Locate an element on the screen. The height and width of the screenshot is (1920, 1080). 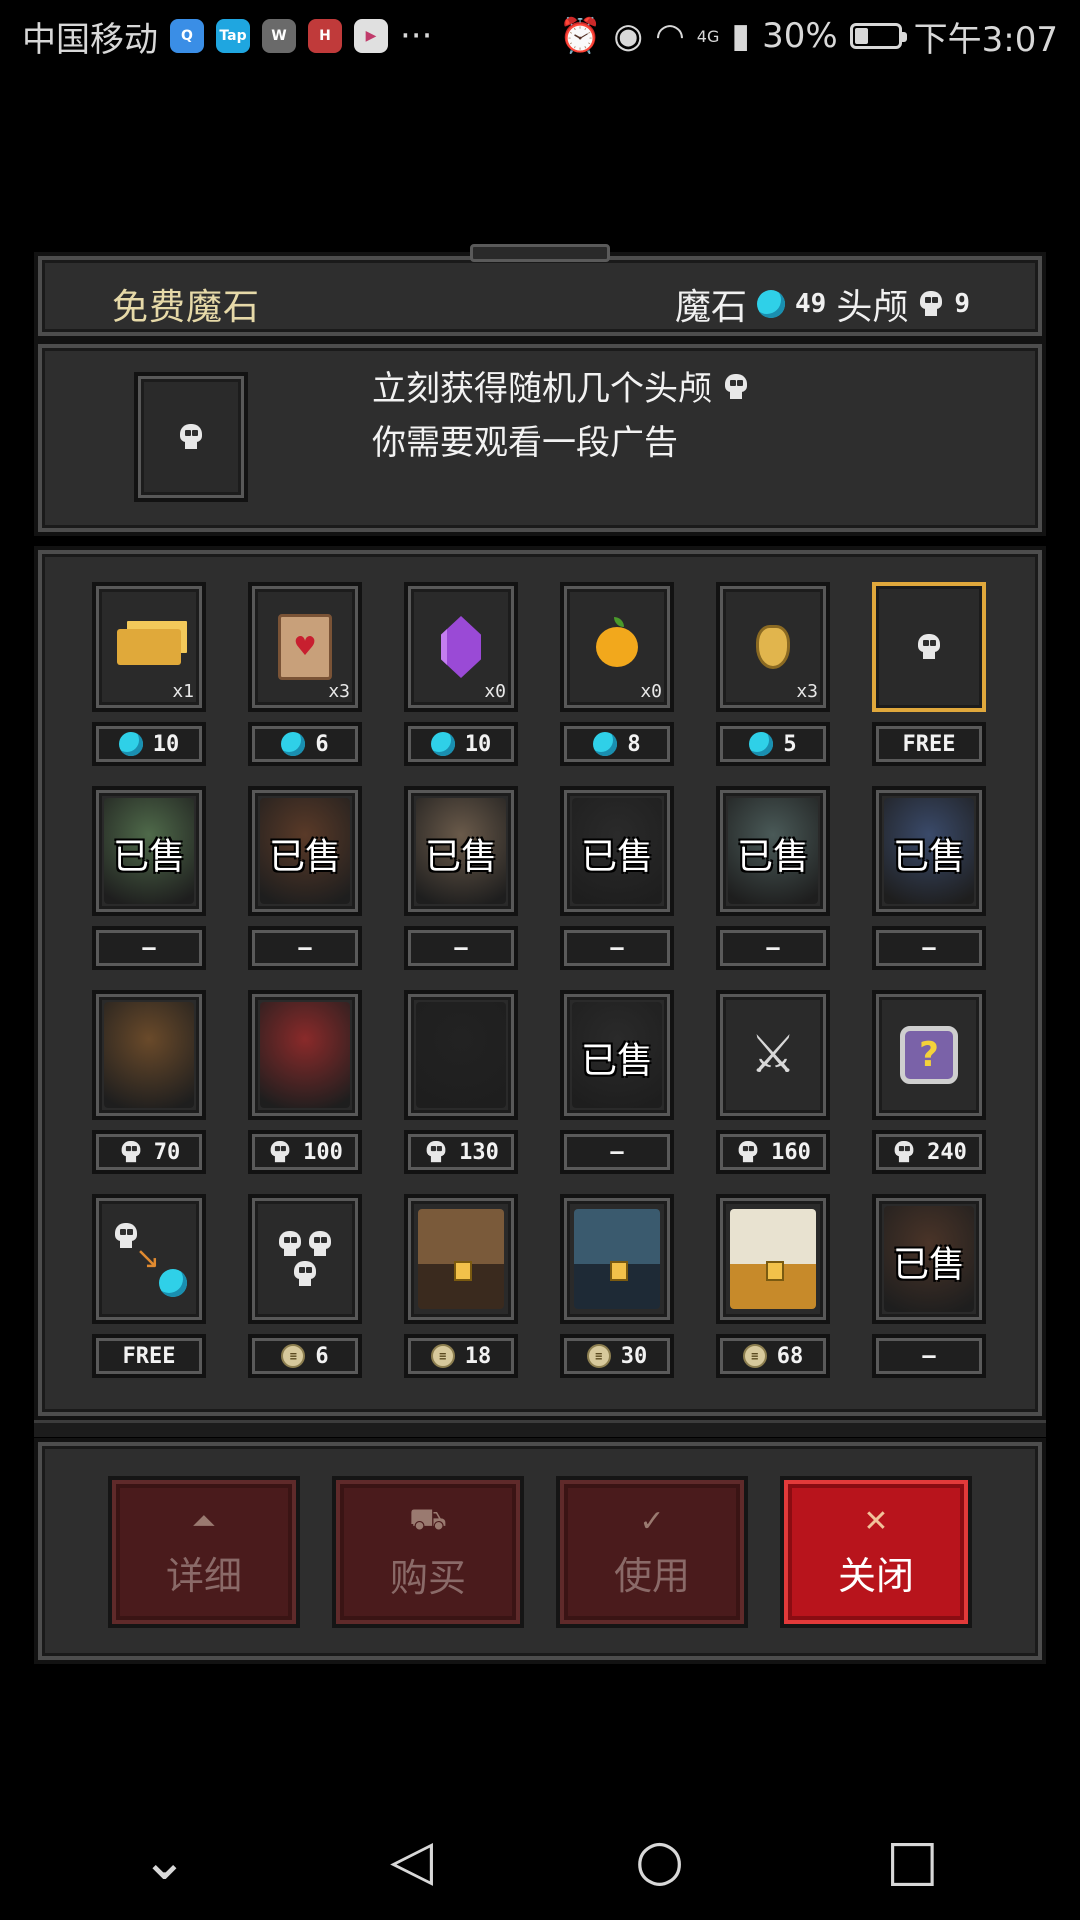
buy-button: ⛟ 购买 is located at coordinates (428, 1552).